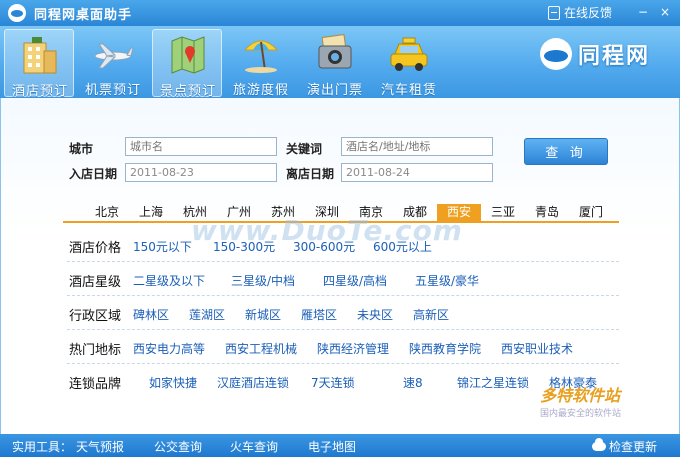 The image size is (680, 457). What do you see at coordinates (417, 146) in the screenshot?
I see `keyword-input` at bounding box center [417, 146].